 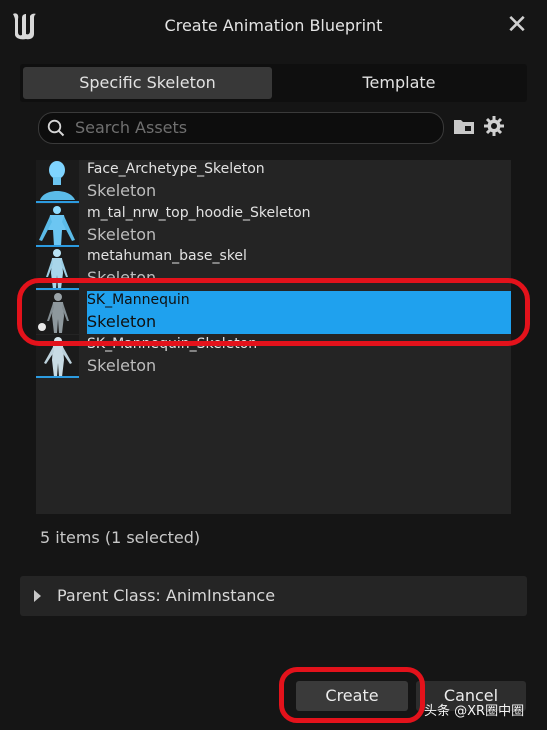 I want to click on tab-template: Template, so click(x=399, y=83).